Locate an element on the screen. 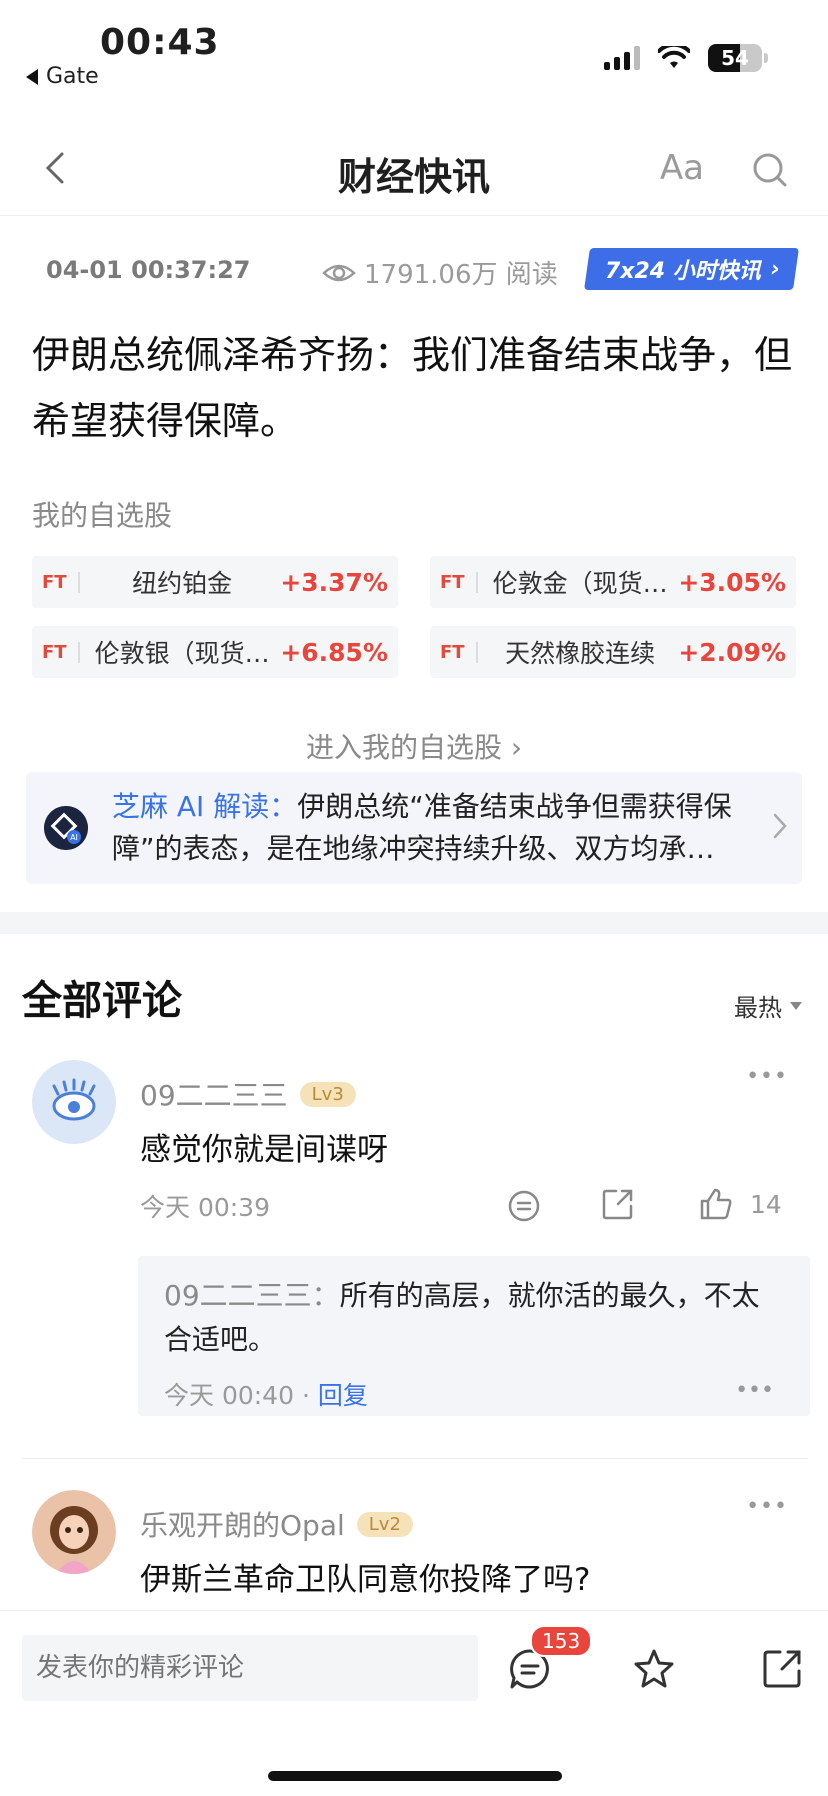  nav-bar: 财经快讯 Aa is located at coordinates (414, 168).